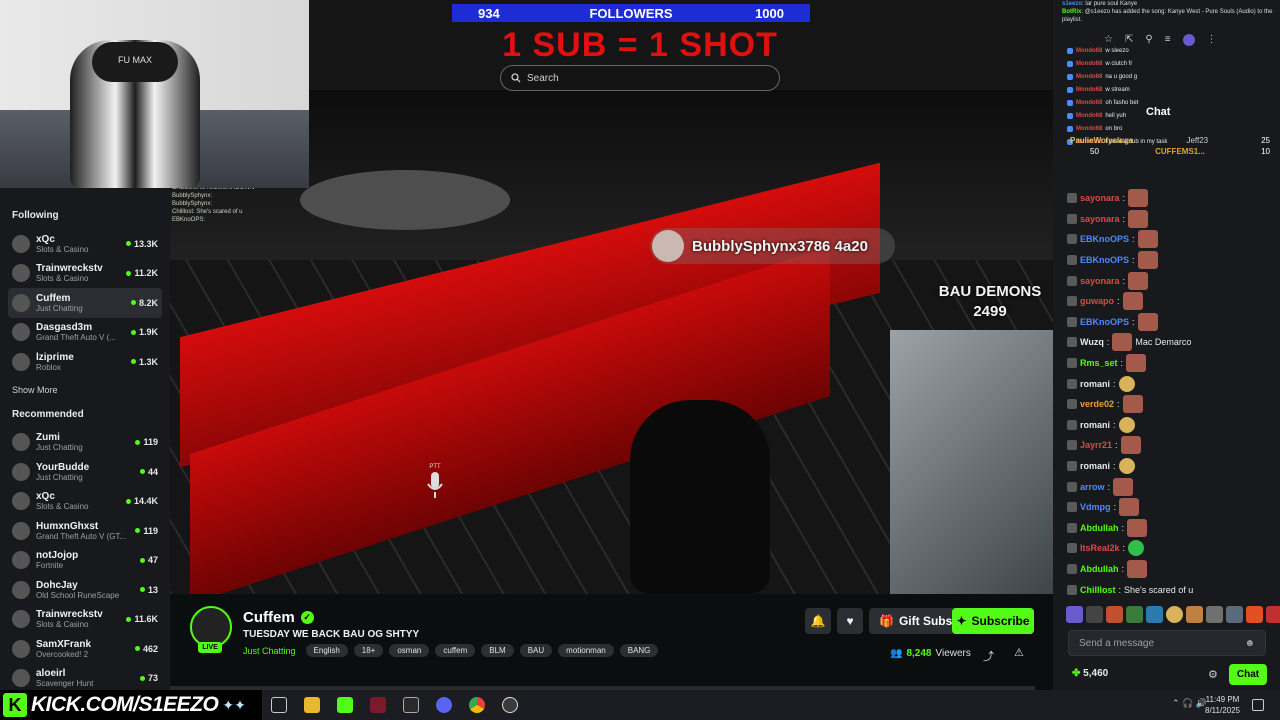 The width and height of the screenshot is (1280, 720). What do you see at coordinates (326, 650) in the screenshot?
I see `tag: English` at bounding box center [326, 650].